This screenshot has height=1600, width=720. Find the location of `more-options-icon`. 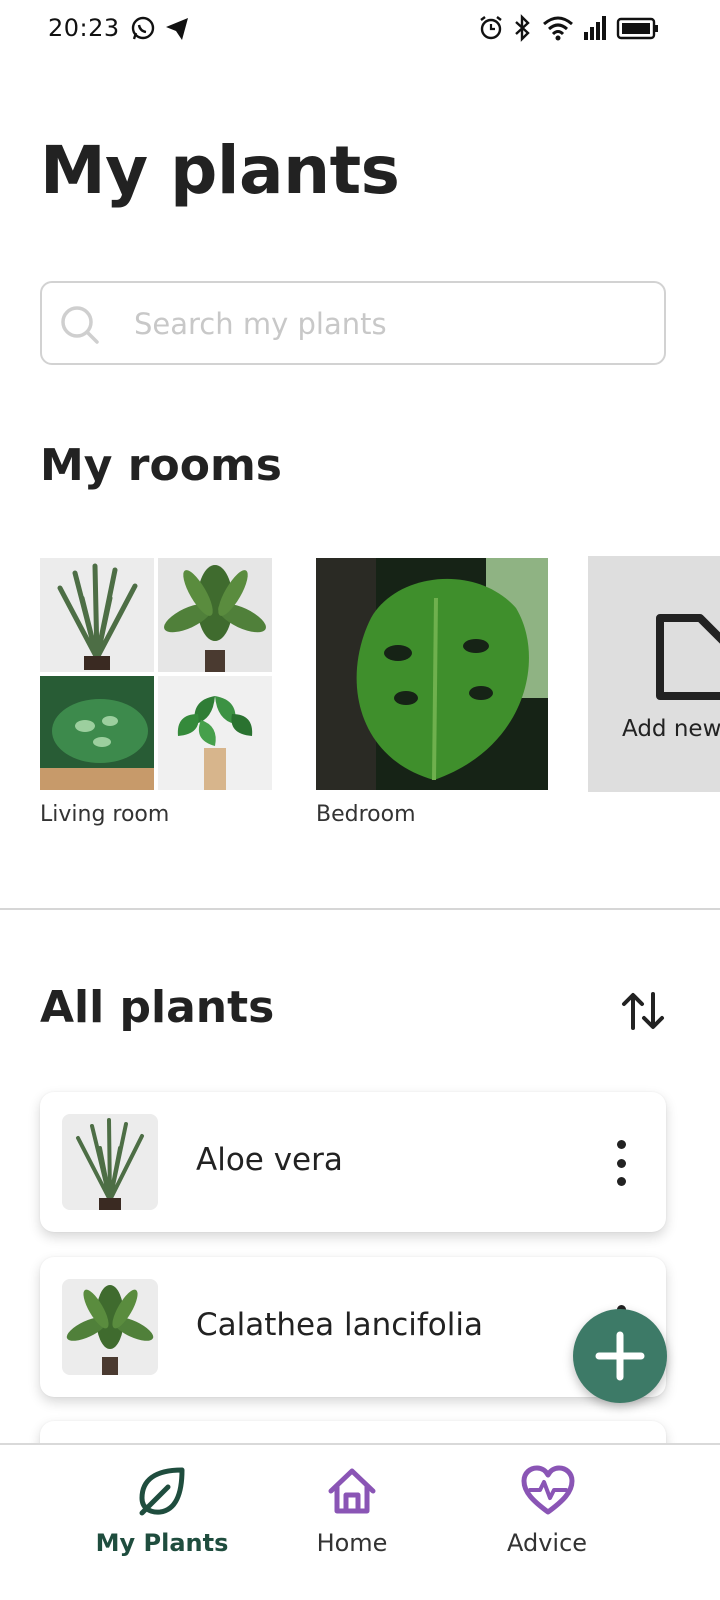

more-options-icon is located at coordinates (621, 1163).